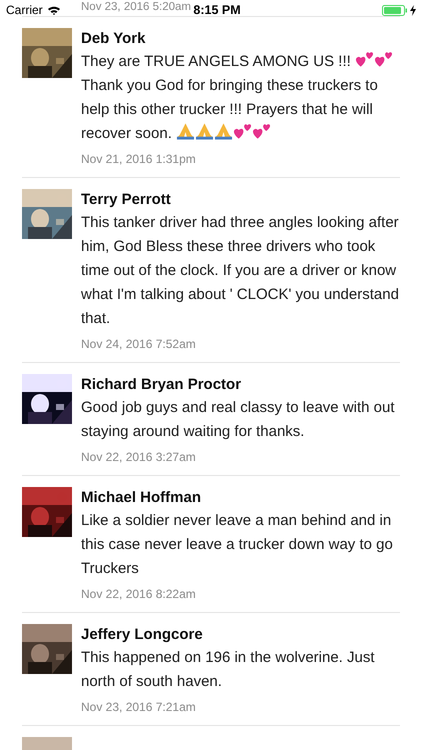 This screenshot has height=750, width=422. I want to click on commenter-name: Terry Perrott, so click(126, 200).